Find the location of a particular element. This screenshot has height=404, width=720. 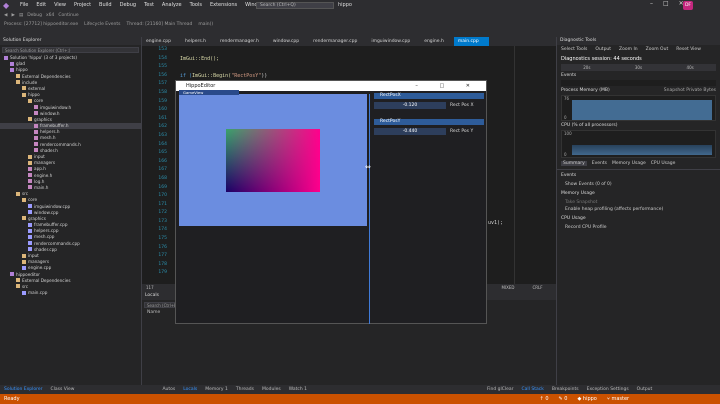

record-cpu-profile-button: Record CPU Profile is located at coordinates (638, 227).